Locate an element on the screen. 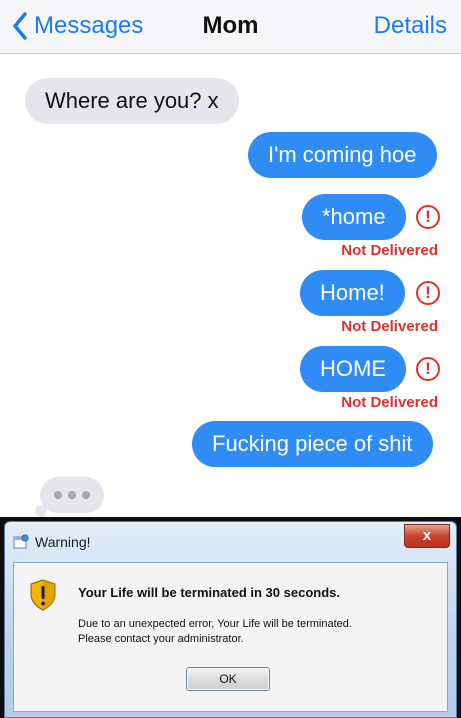 This screenshot has width=461, height=718. nav-bar: Messages Mom Details is located at coordinates (230, 27).